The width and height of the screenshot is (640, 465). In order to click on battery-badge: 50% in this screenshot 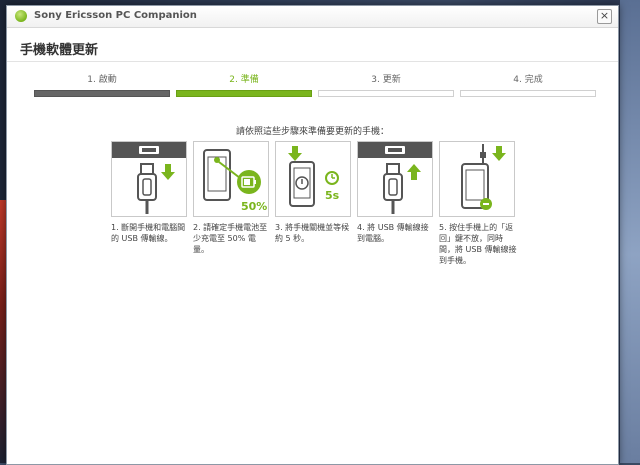, I will do `click(254, 206)`.